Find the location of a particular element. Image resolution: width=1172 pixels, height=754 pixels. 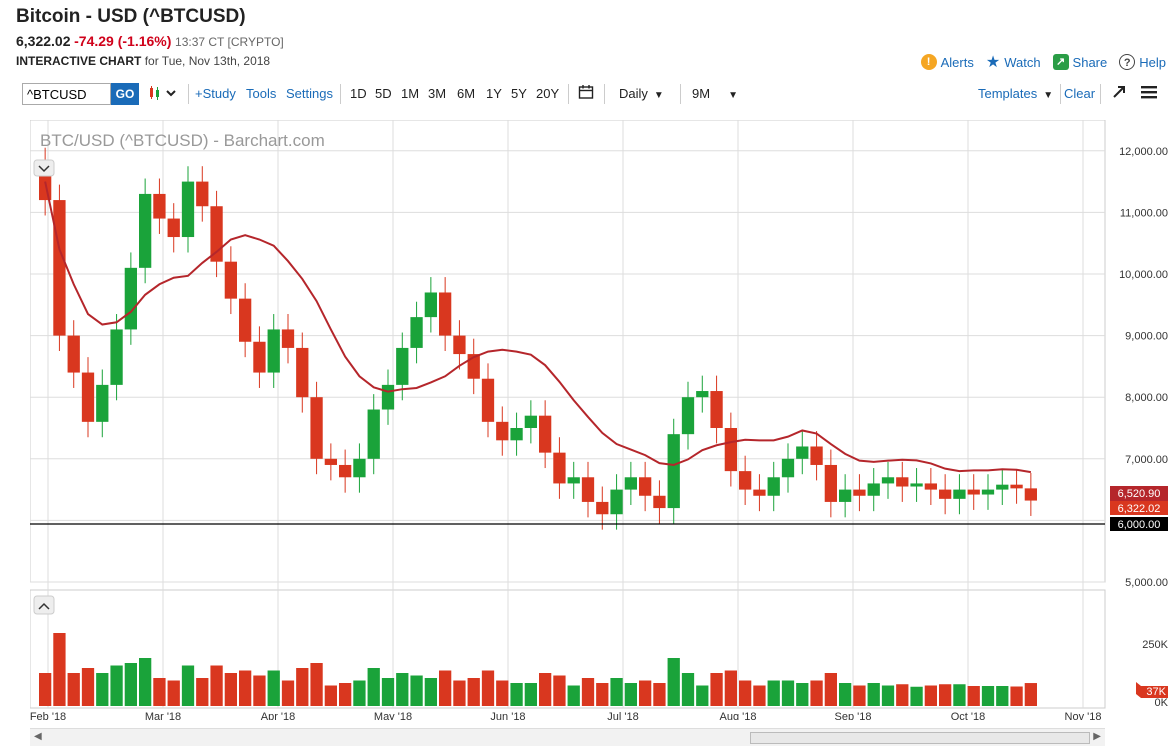

study-button: +Study is located at coordinates (215, 93).